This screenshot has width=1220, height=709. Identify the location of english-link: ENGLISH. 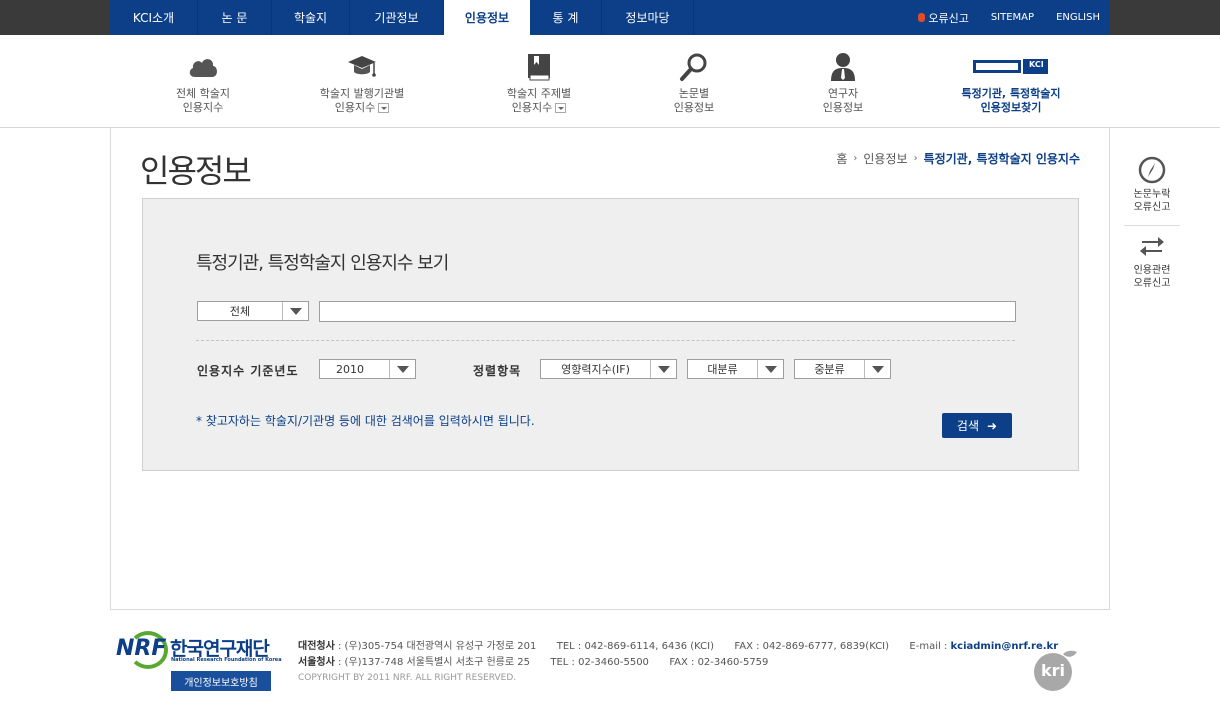
(1078, 17).